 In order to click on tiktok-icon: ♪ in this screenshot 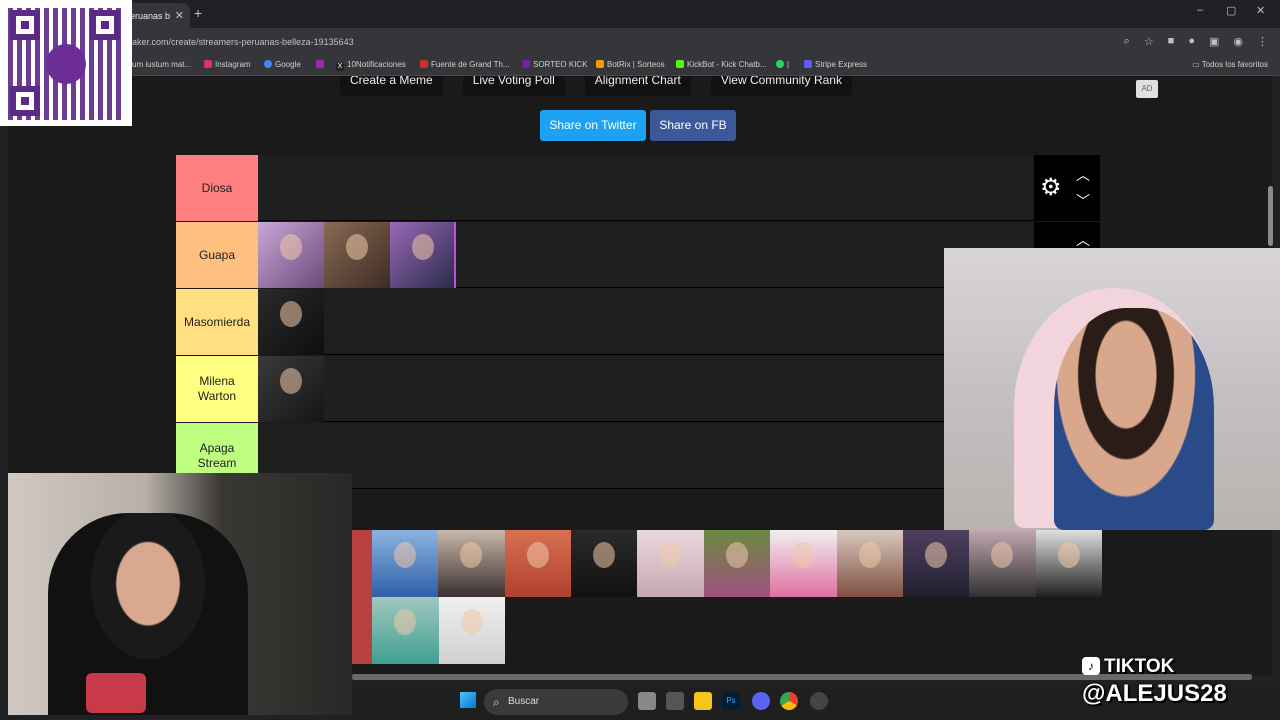, I will do `click(1091, 666)`.